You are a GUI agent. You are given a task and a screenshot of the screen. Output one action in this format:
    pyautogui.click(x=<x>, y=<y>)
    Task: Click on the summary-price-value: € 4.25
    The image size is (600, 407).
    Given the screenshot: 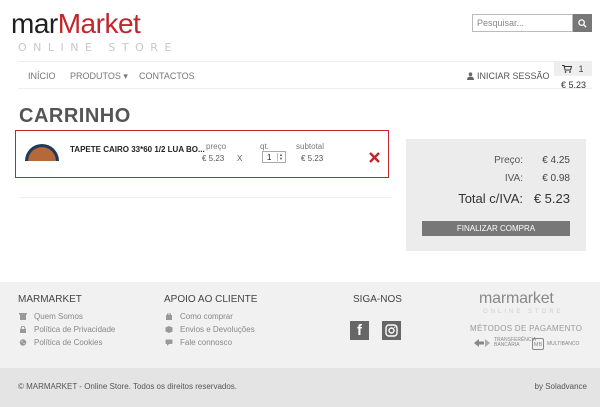 What is the action you would take?
    pyautogui.click(x=556, y=160)
    